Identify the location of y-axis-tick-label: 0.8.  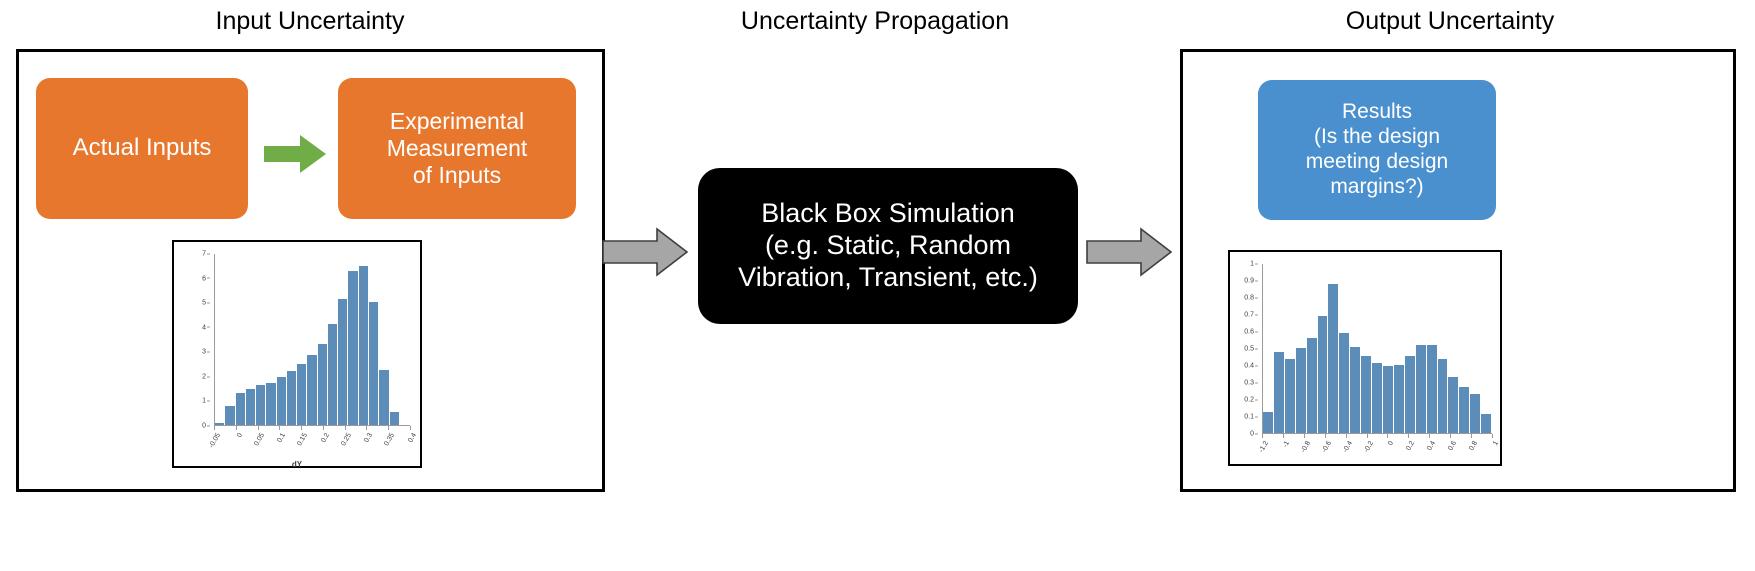
(1247, 298).